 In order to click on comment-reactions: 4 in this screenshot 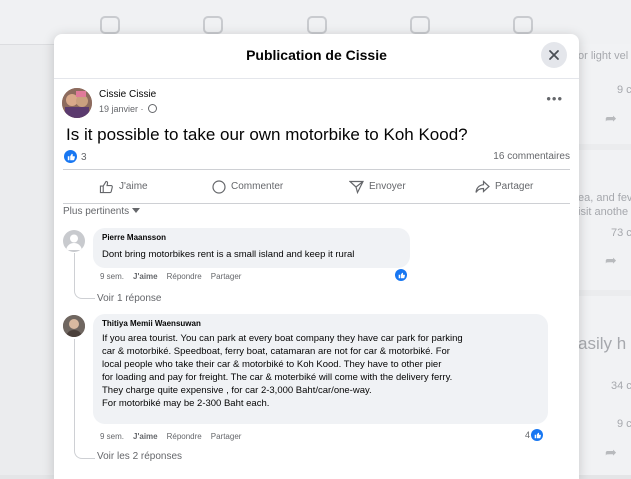, I will do `click(534, 435)`.